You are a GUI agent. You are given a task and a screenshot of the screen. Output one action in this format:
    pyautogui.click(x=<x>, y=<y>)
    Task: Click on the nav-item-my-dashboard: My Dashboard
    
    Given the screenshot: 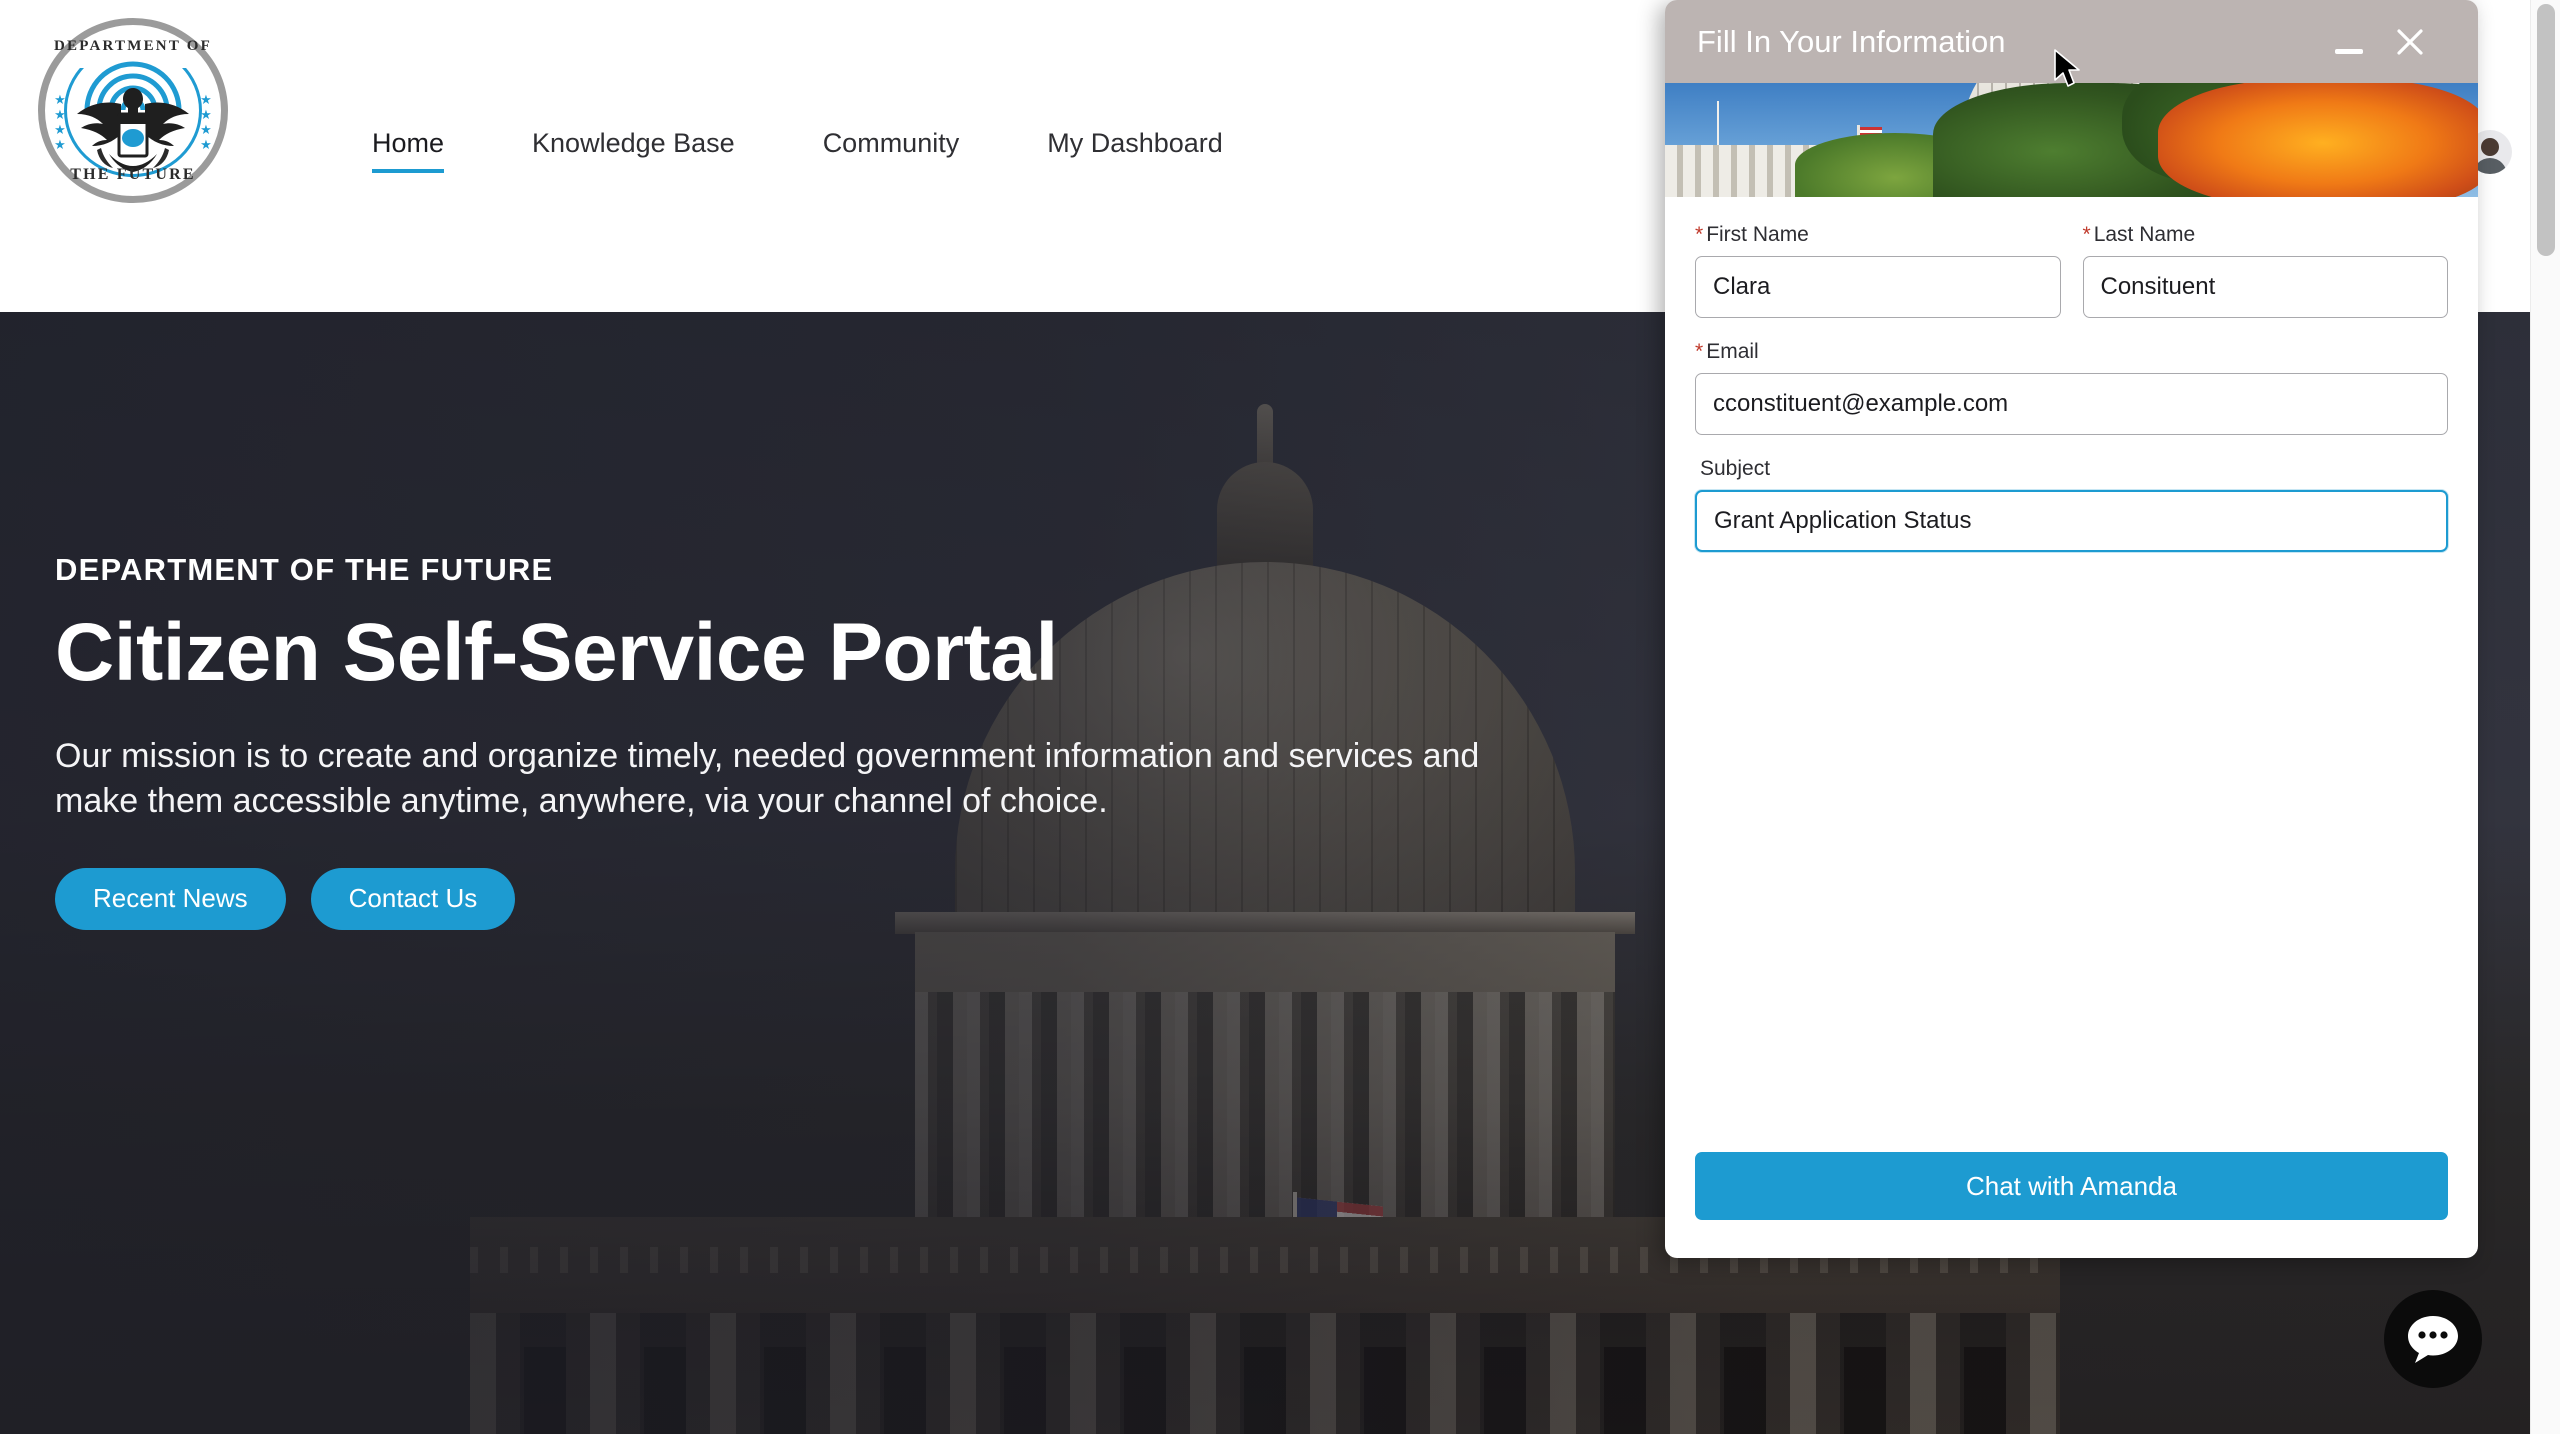 What is the action you would take?
    pyautogui.click(x=1135, y=150)
    